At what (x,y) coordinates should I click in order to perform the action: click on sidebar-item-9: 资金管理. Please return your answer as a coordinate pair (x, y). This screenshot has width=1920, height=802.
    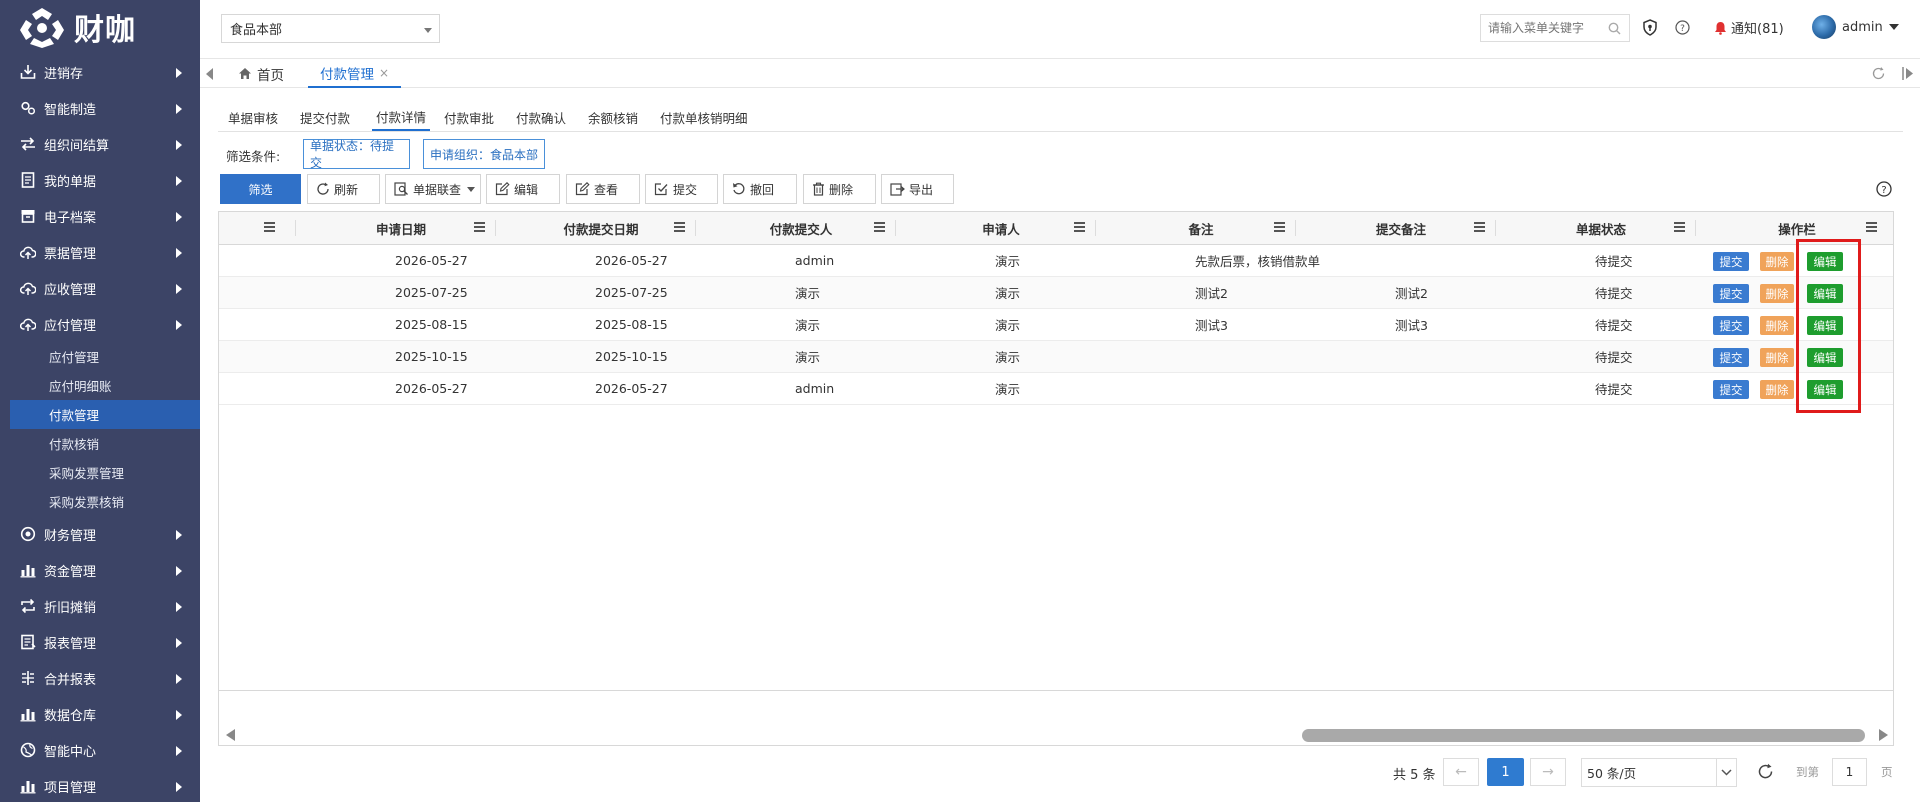
    Looking at the image, I should click on (100, 570).